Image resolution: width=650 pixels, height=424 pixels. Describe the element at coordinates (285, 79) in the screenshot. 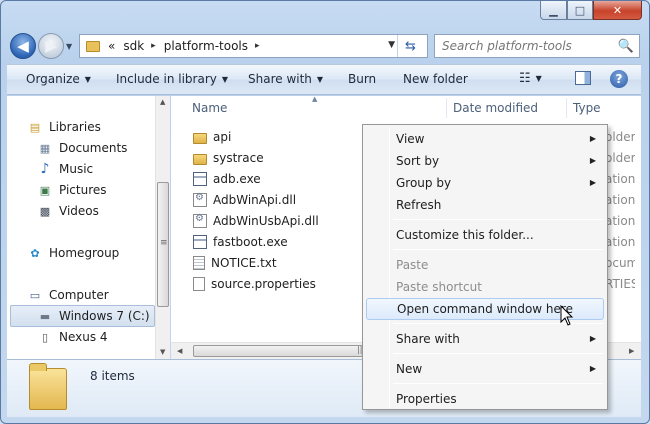

I see `share-with-button: Share with ▼` at that location.